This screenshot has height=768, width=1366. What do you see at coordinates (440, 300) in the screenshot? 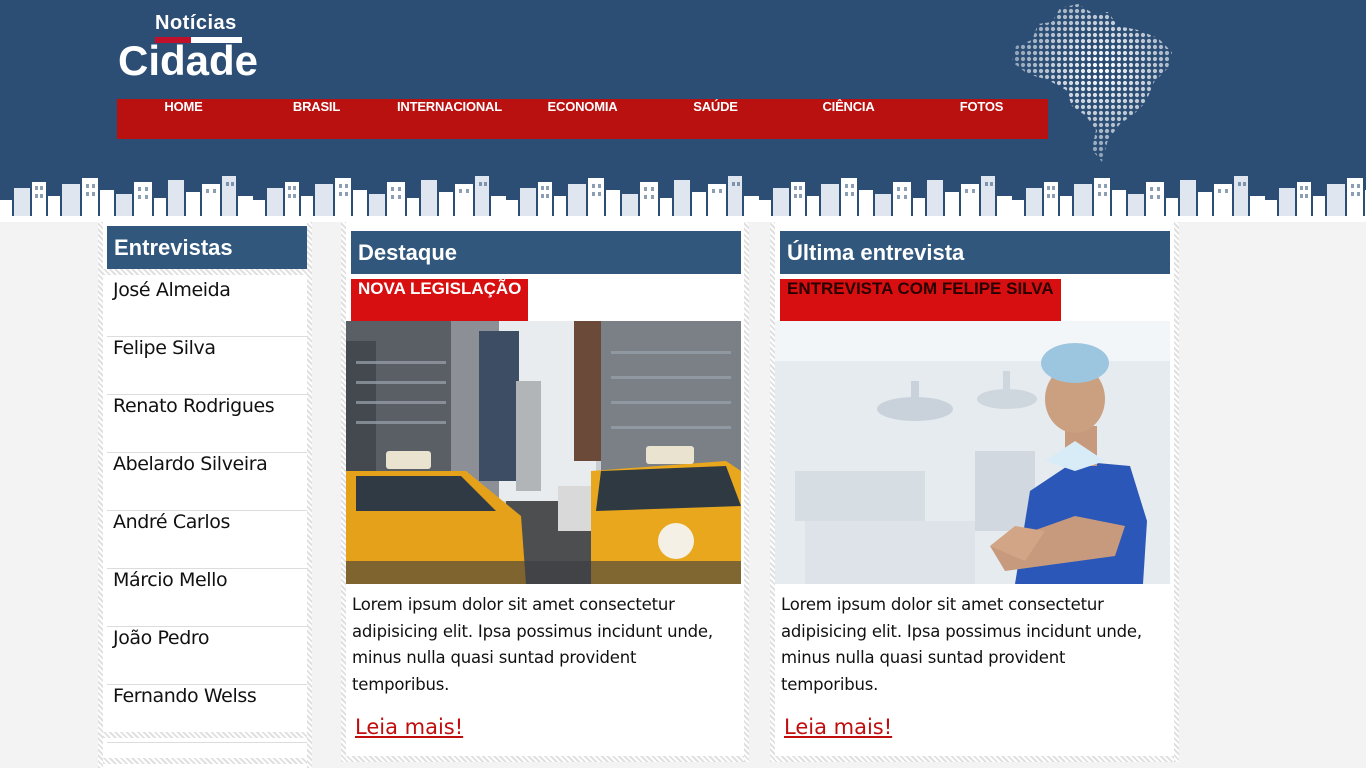
I see `featured-tag: NOVA LEGISLAÇÃO` at bounding box center [440, 300].